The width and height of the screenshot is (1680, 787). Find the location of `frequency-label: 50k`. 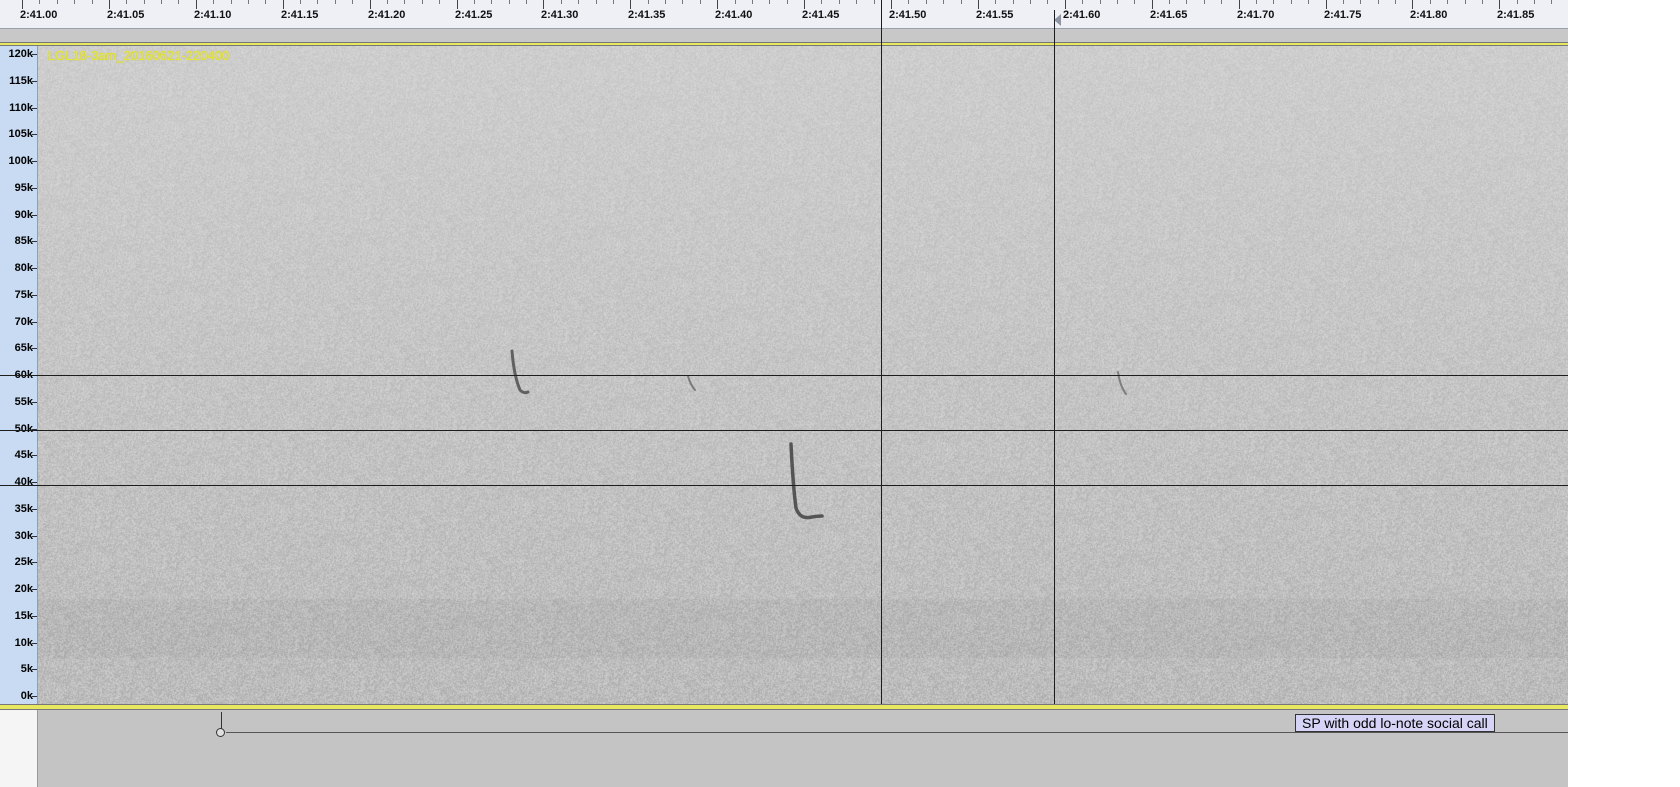

frequency-label: 50k is located at coordinates (23, 428).